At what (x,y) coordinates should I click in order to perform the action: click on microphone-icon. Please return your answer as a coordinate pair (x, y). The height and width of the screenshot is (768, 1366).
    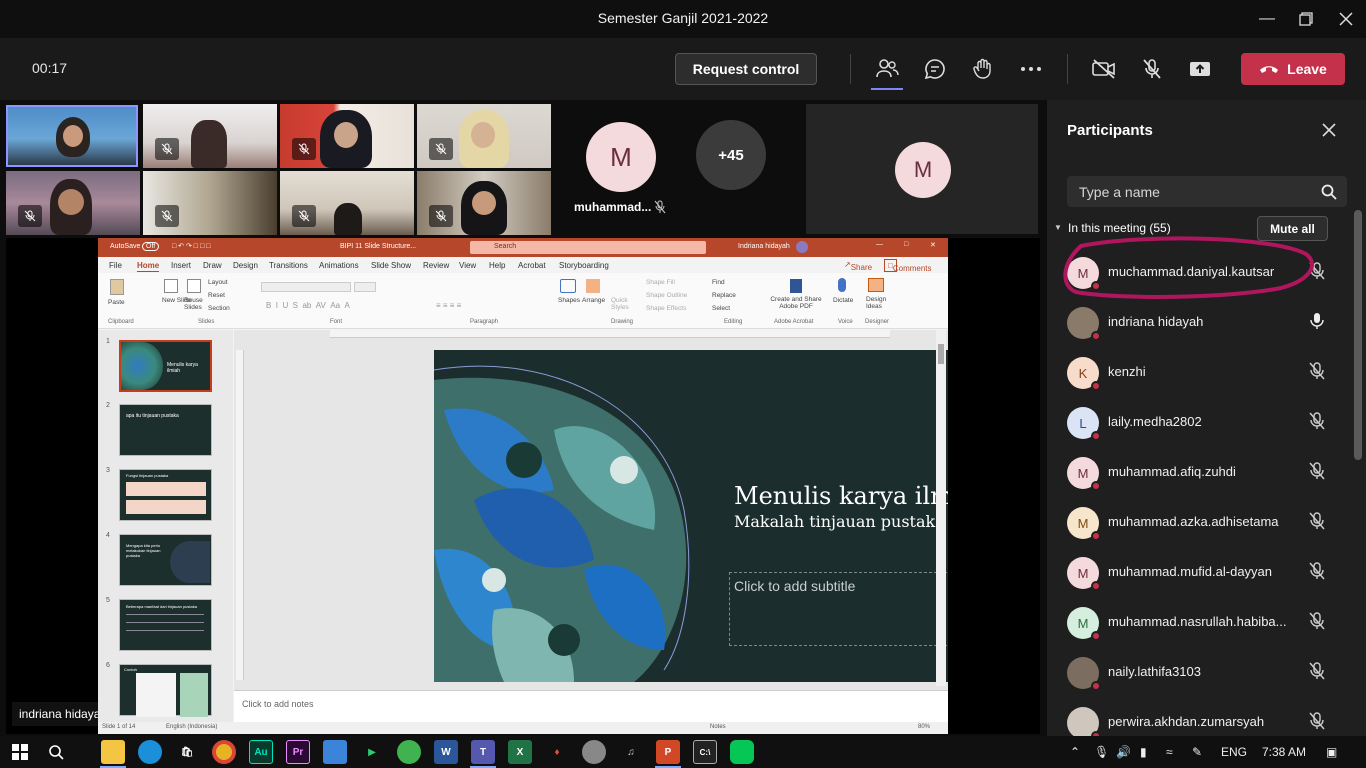
    Looking at the image, I should click on (1319, 322).